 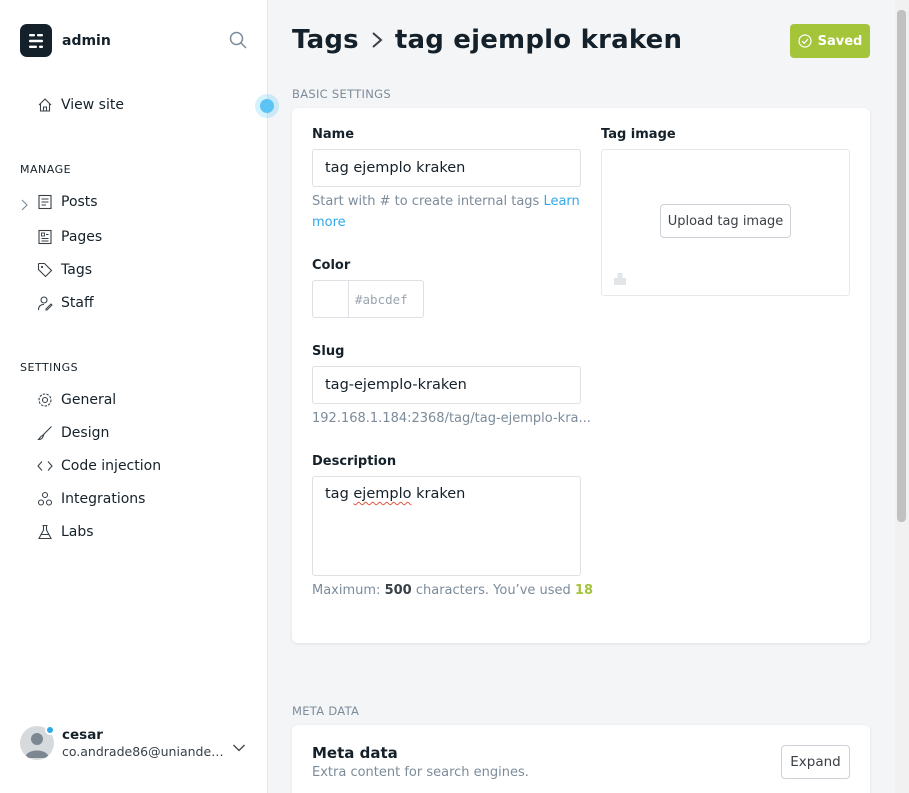 What do you see at coordinates (143, 751) in the screenshot?
I see `user-email: co.andrade86@uniandes.edu.co` at bounding box center [143, 751].